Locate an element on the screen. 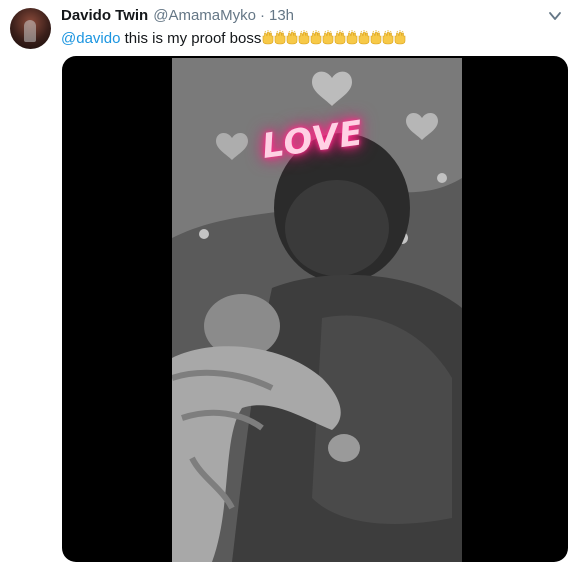 The height and width of the screenshot is (563, 574). avatar is located at coordinates (30, 28).